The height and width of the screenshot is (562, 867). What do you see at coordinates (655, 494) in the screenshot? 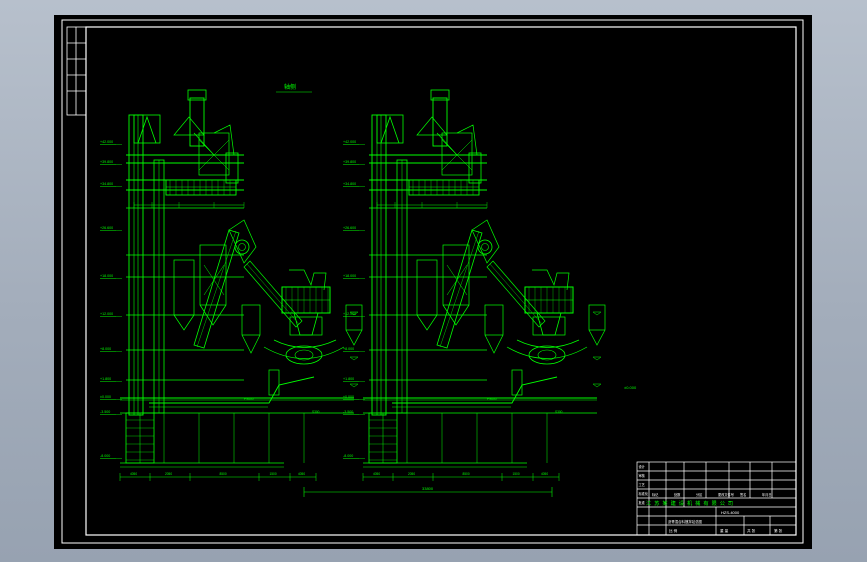
I see `title-row-label: 标记` at bounding box center [655, 494].